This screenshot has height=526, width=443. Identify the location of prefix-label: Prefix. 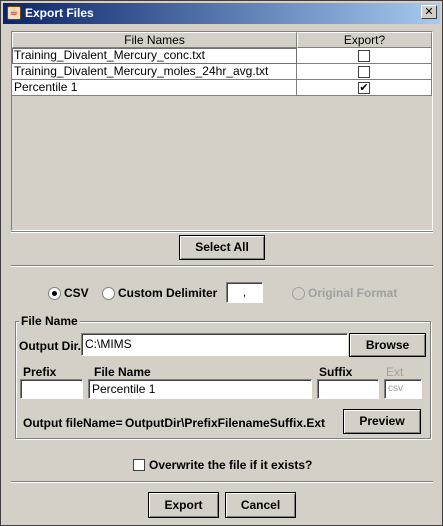
(40, 372).